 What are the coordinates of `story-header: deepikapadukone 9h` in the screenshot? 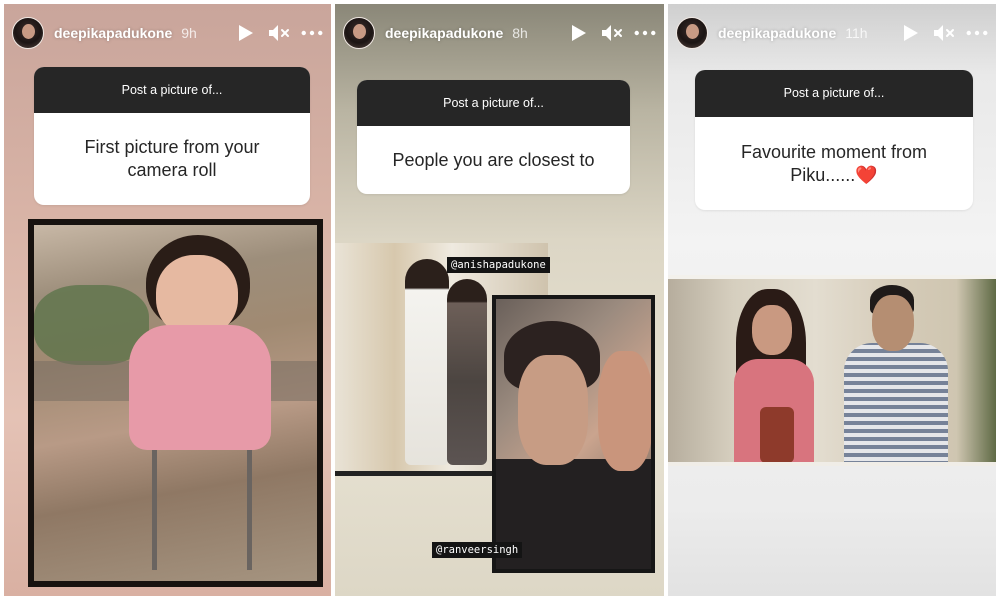 It's located at (167, 33).